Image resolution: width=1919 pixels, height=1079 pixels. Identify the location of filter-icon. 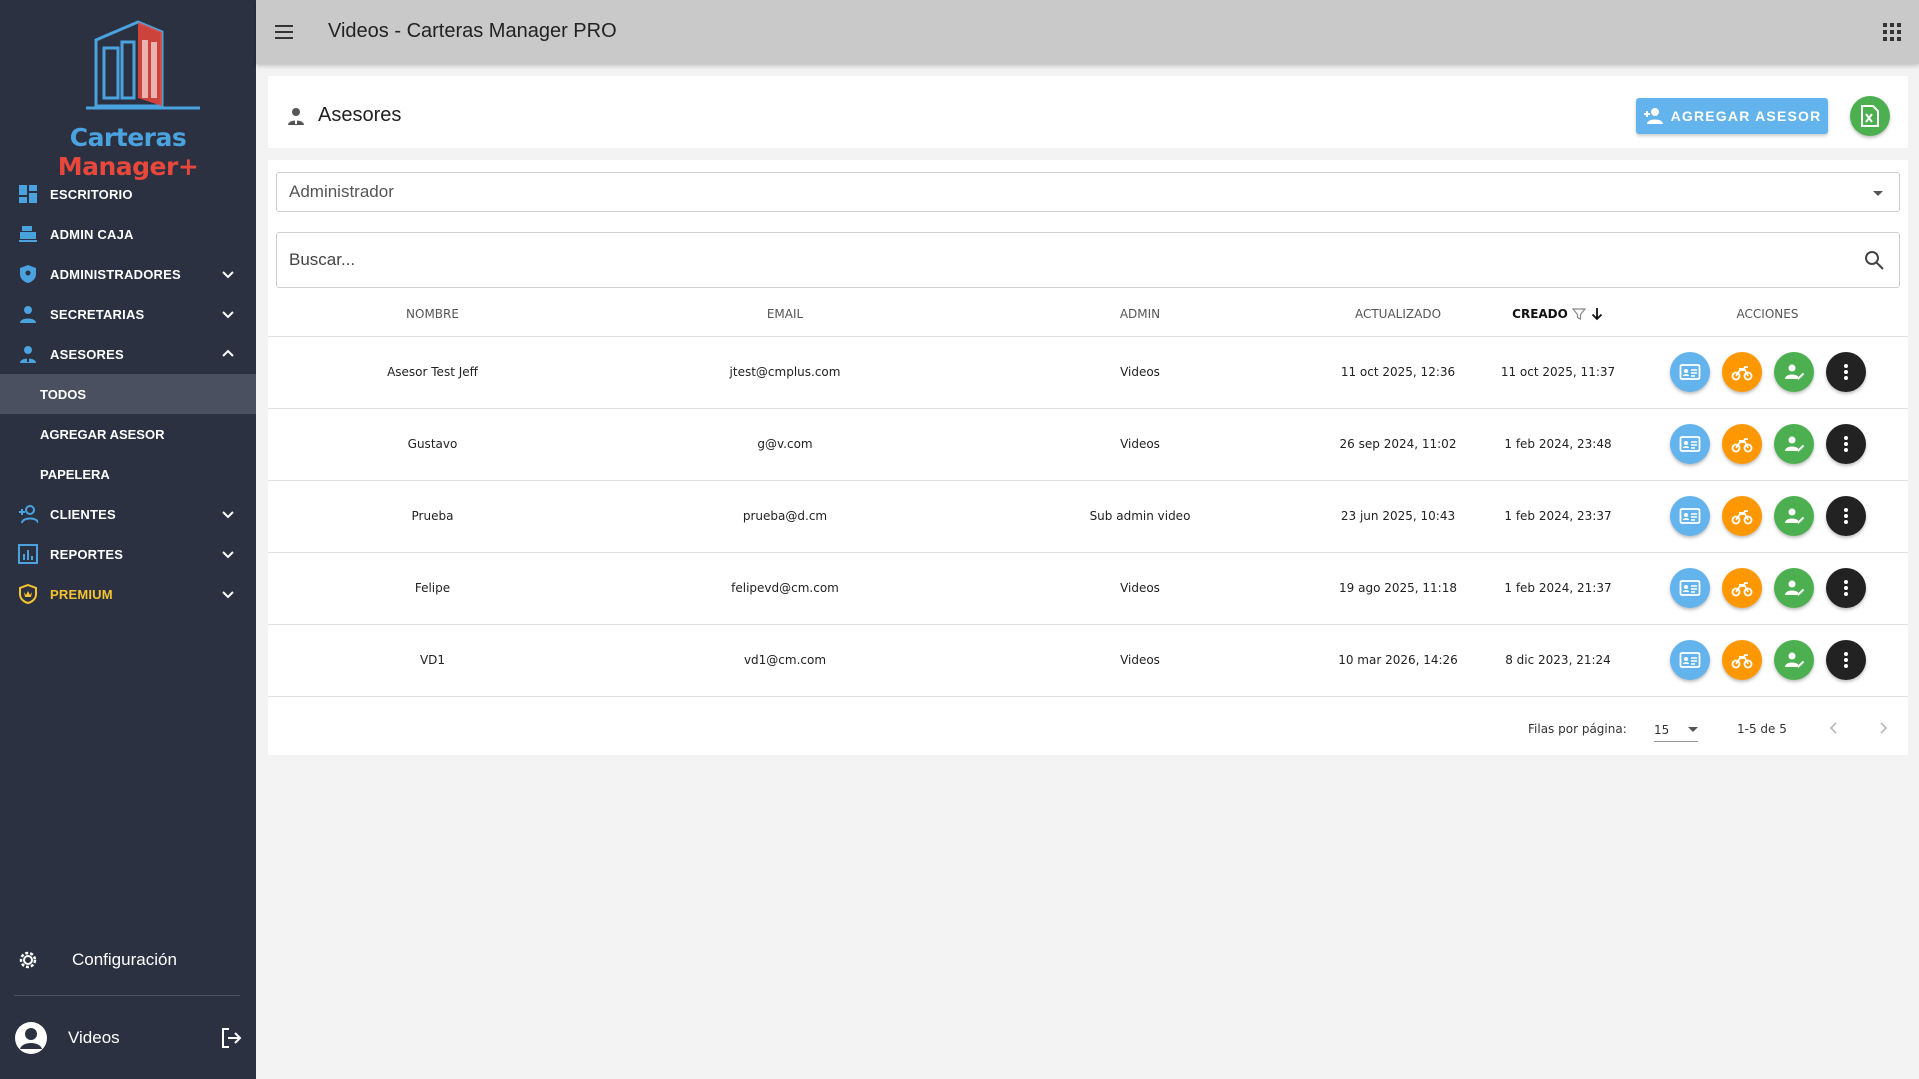
(1578, 314).